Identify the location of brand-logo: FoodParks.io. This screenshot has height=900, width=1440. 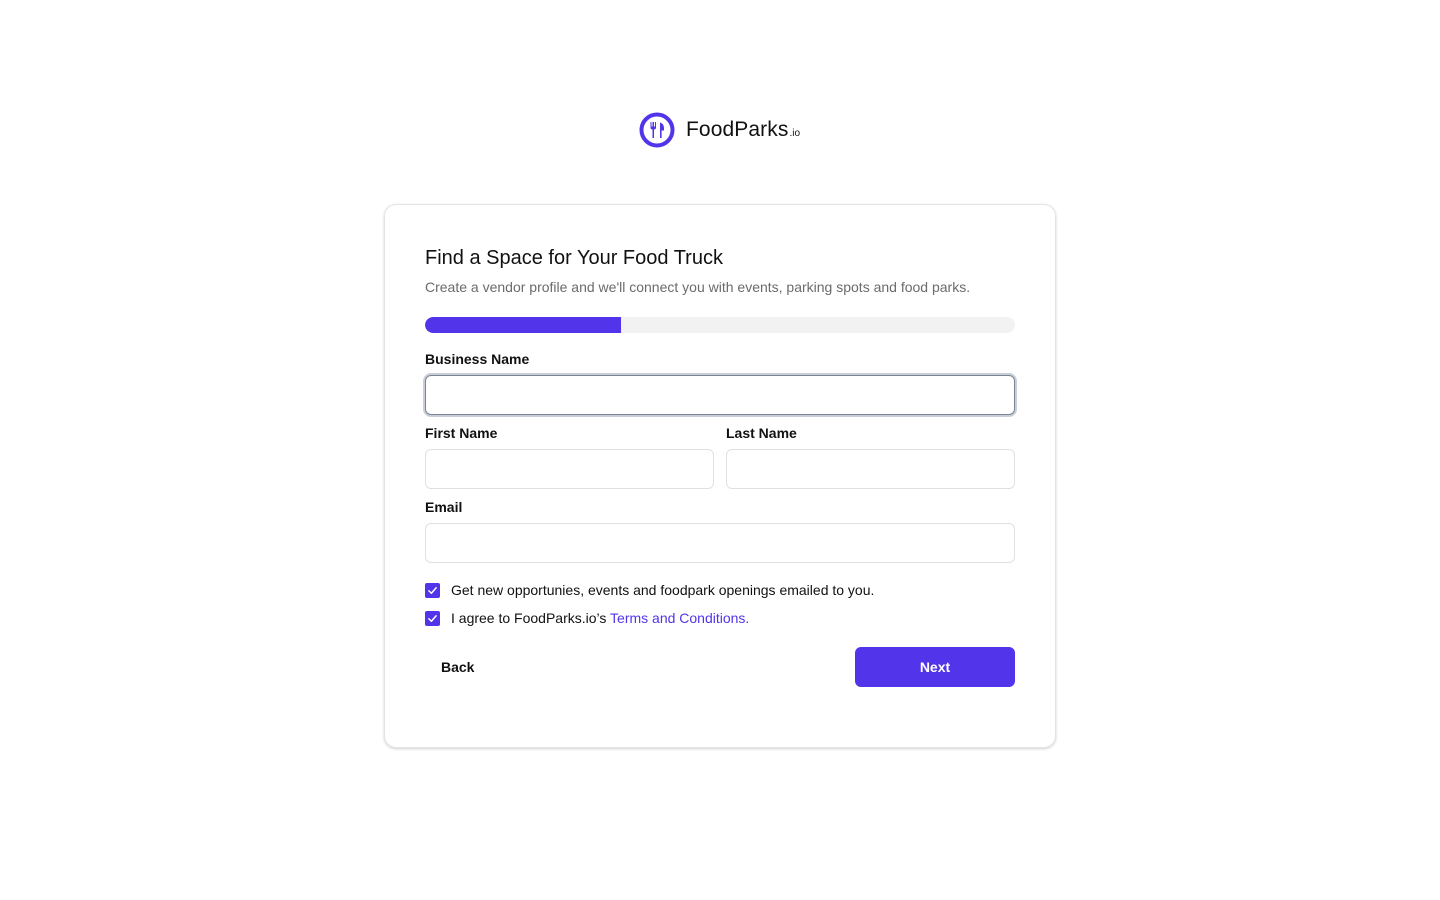
(719, 130).